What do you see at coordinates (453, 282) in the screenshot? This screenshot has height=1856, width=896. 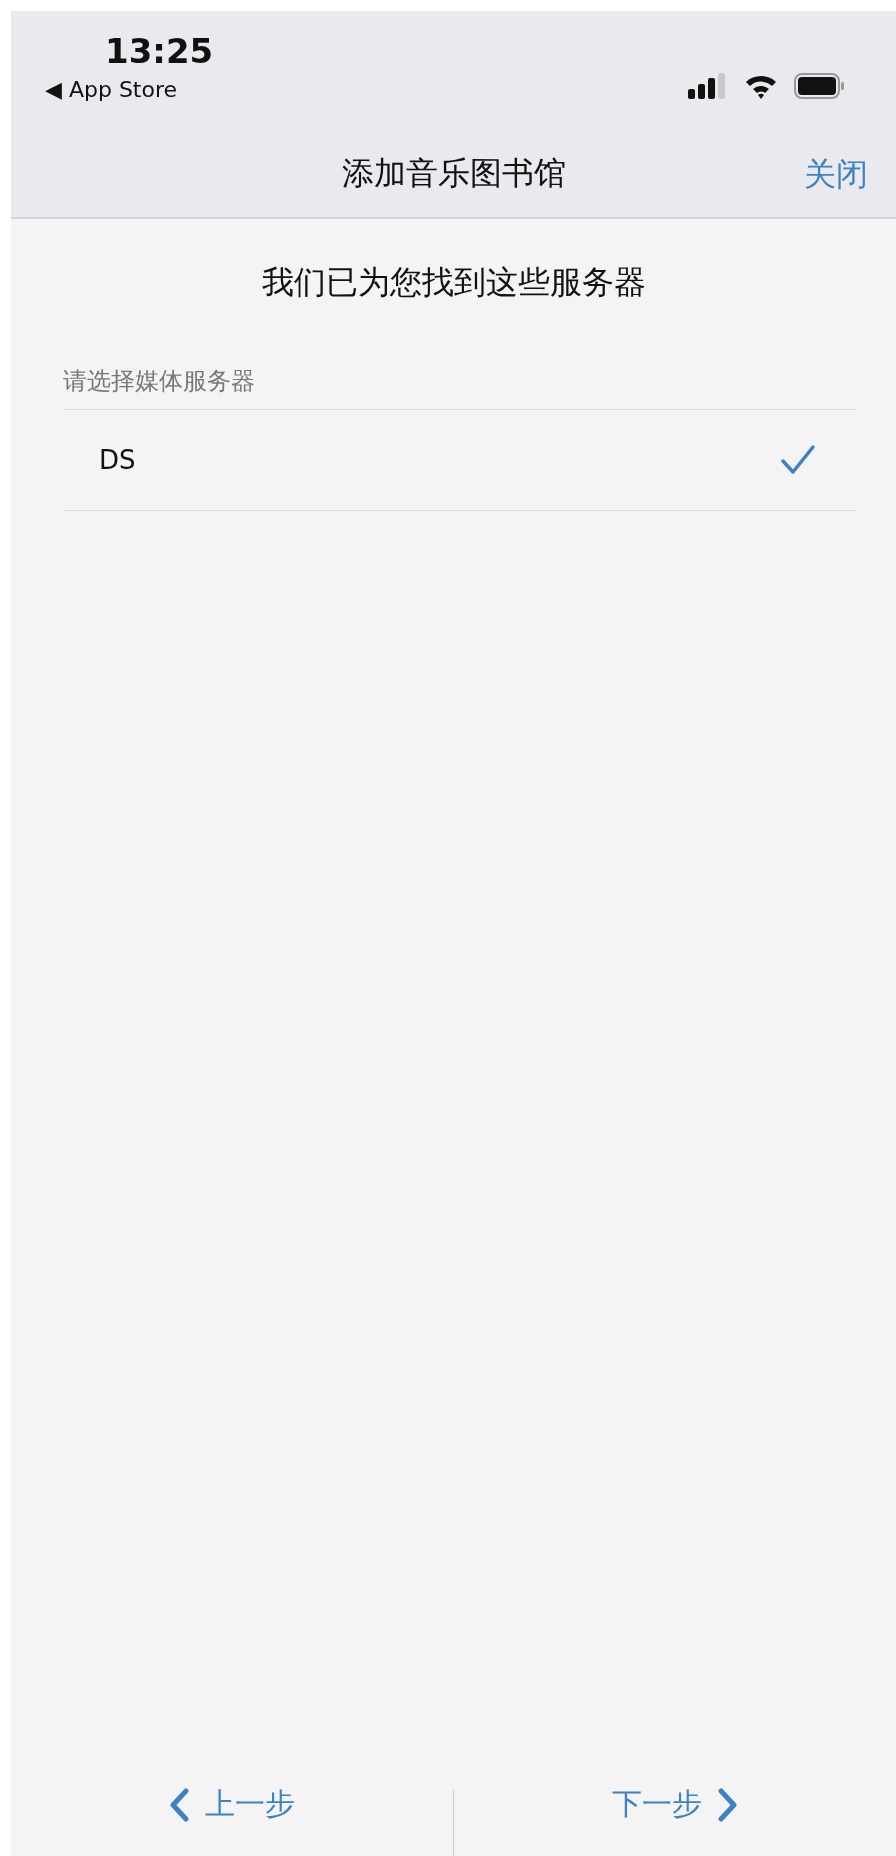 I see `page-heading: 我们已为您找到这些服务器` at bounding box center [453, 282].